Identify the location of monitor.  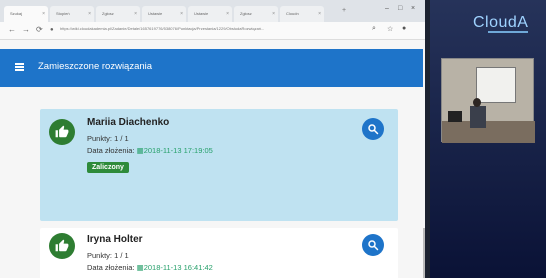
(455, 116).